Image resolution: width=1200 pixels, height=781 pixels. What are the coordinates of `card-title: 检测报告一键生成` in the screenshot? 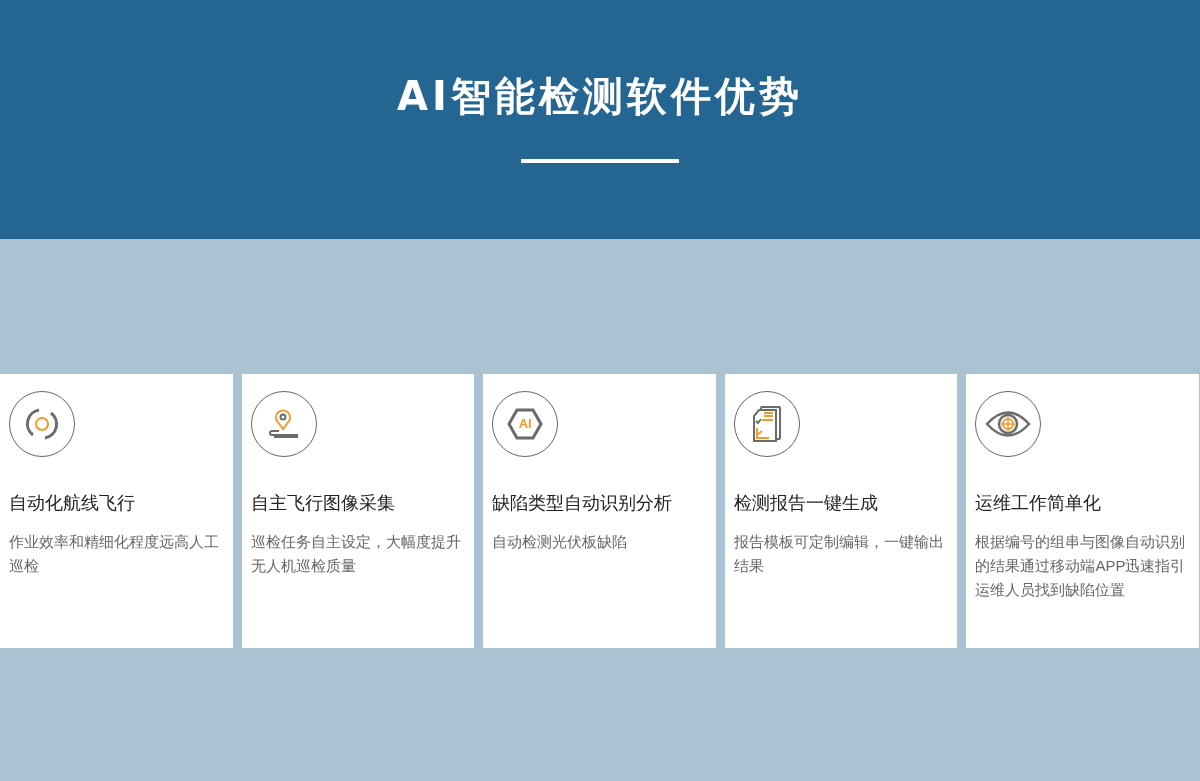 It's located at (806, 503).